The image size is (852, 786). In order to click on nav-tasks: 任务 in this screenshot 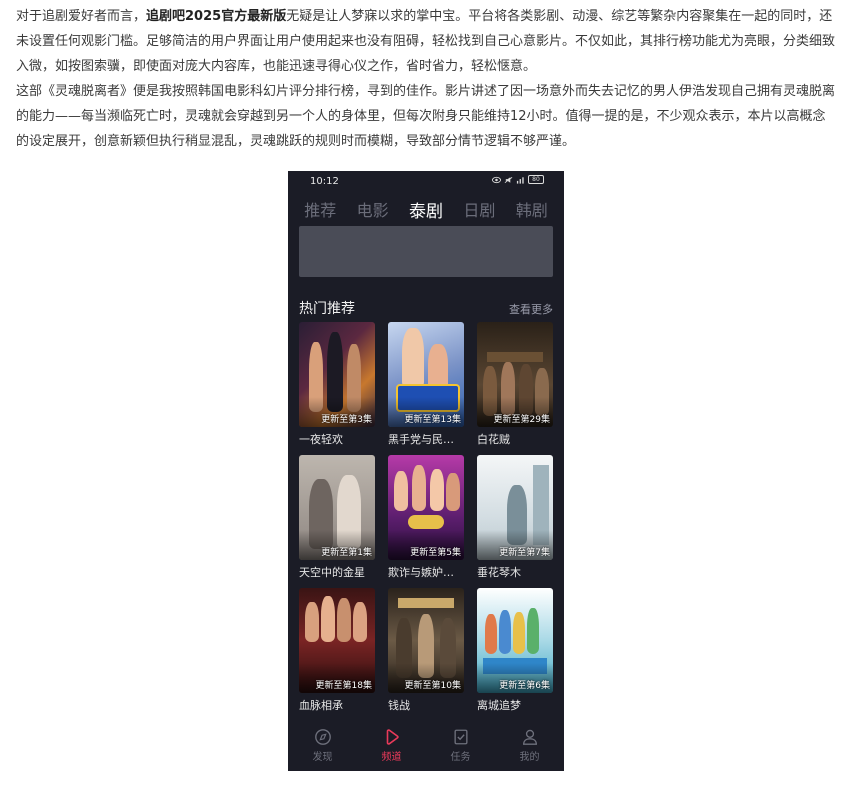, I will do `click(461, 745)`.